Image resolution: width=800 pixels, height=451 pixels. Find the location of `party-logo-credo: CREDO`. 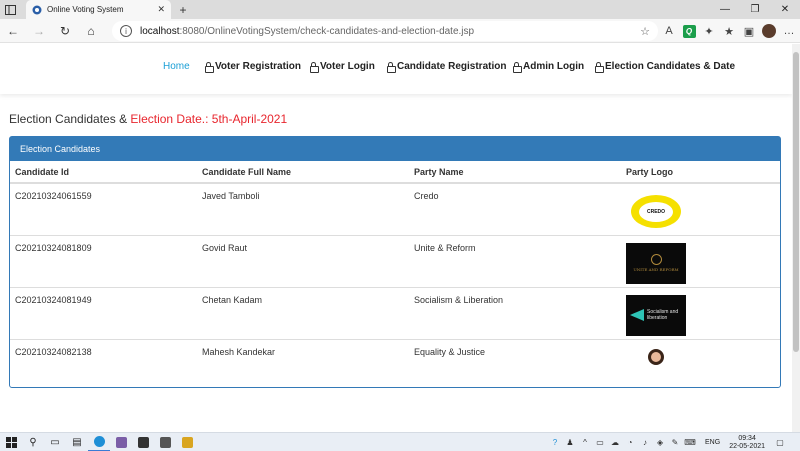

party-logo-credo: CREDO is located at coordinates (656, 211).